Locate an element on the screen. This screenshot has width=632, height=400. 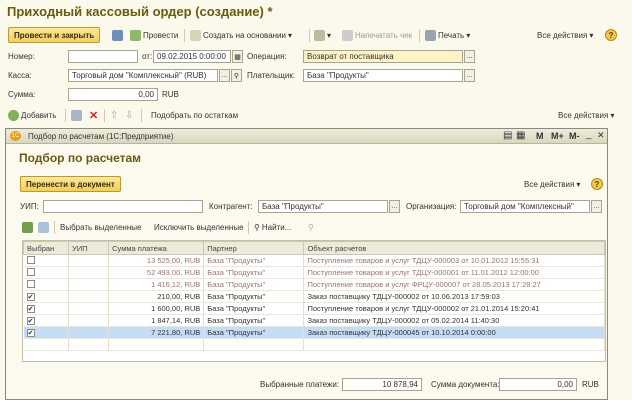
print-button: Печать ▾ is located at coordinates (447, 35).